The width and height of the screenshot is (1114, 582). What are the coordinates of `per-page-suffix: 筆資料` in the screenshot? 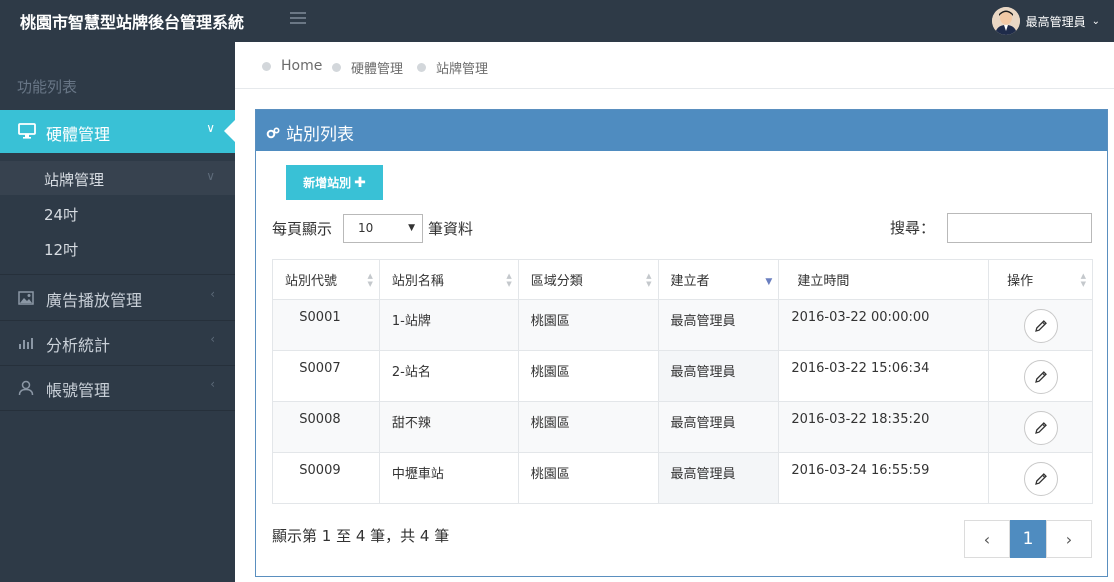 It's located at (451, 229).